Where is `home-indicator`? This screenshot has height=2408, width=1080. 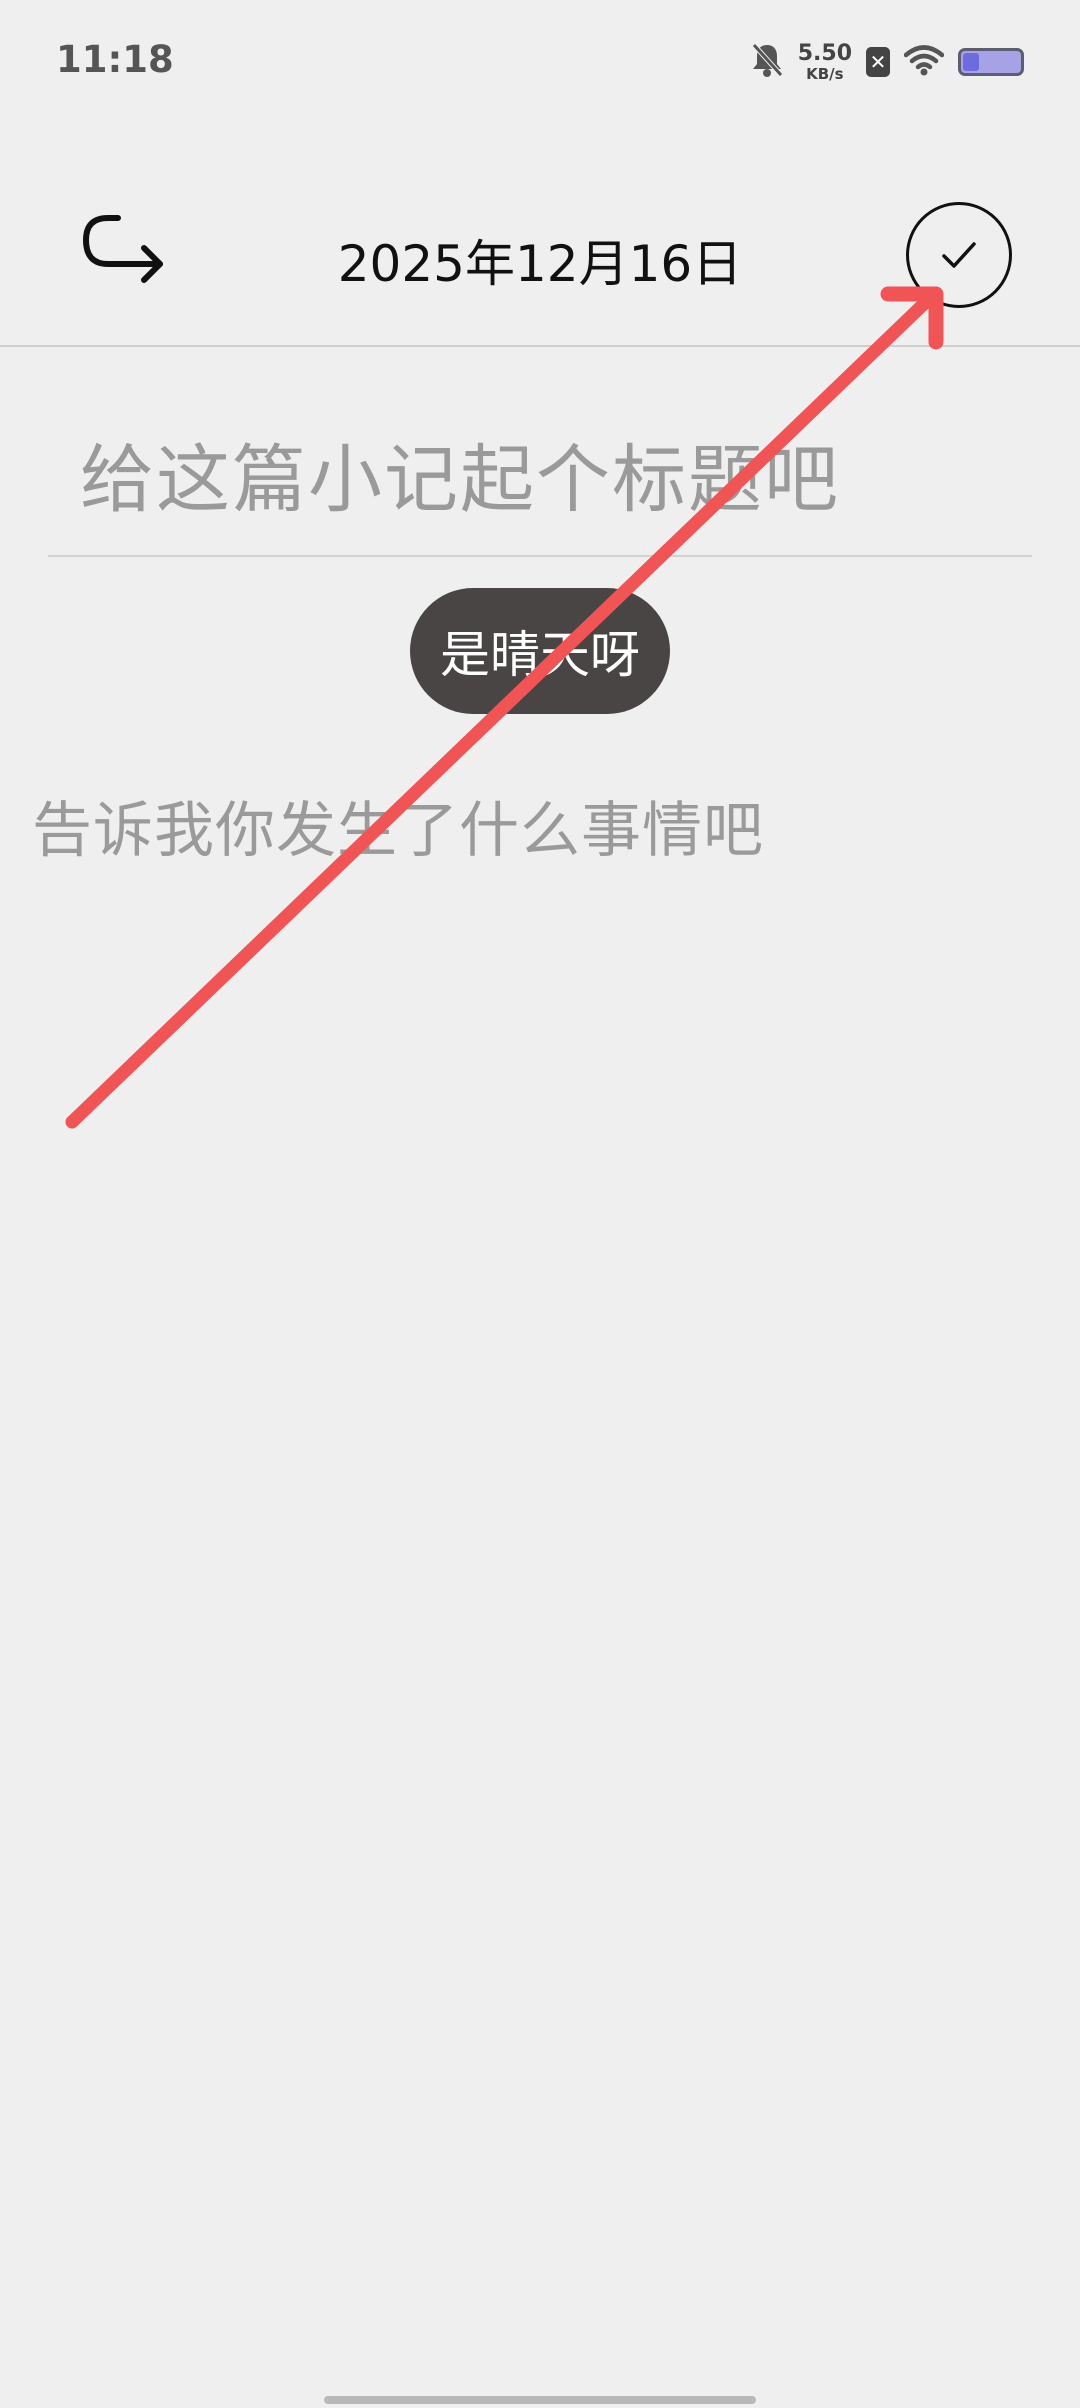
home-indicator is located at coordinates (540, 2400).